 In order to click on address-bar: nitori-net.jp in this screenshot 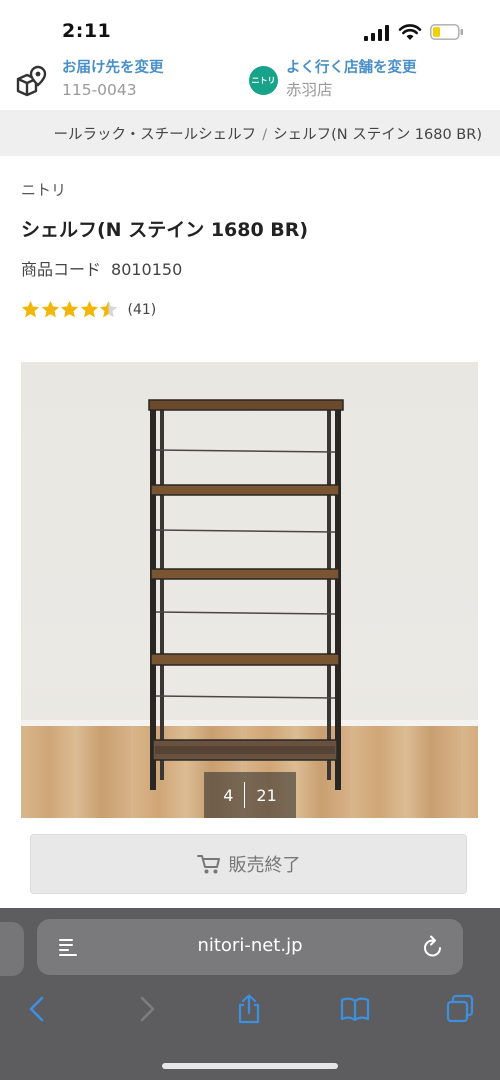, I will do `click(250, 947)`.